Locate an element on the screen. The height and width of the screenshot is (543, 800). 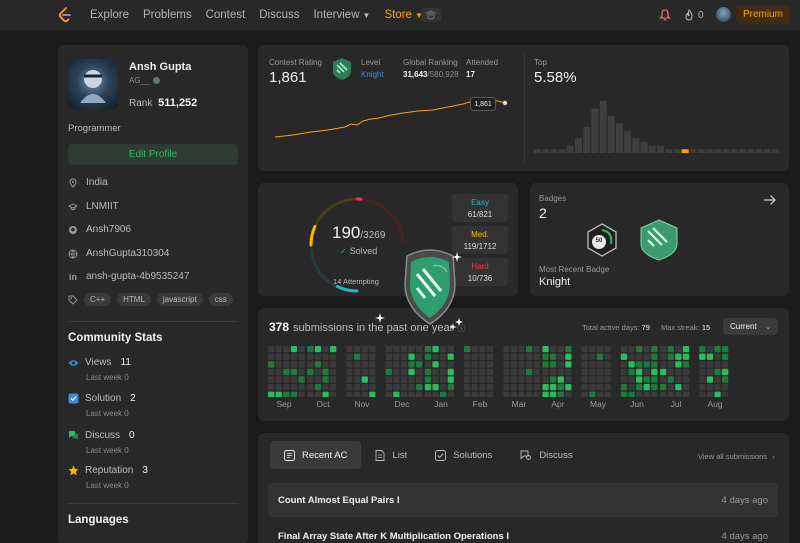
nav-interview: Interview ▼ is located at coordinates (341, 15).